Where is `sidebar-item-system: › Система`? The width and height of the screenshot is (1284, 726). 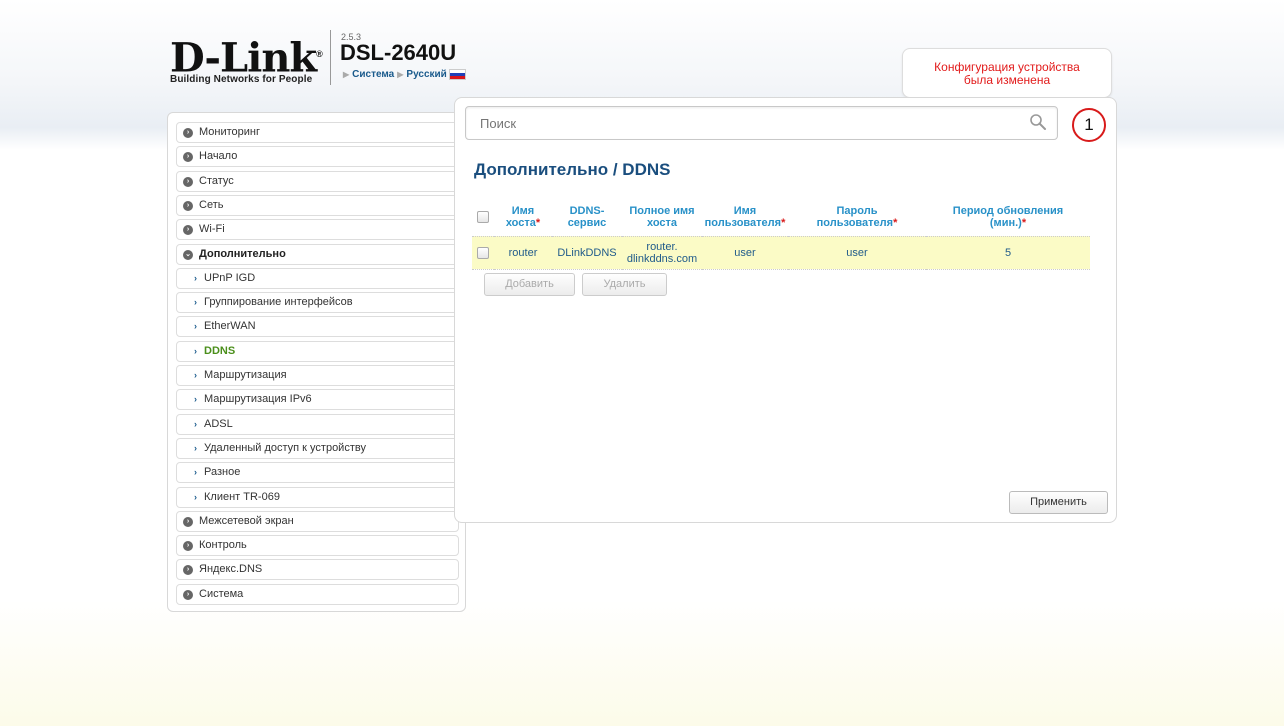
sidebar-item-system: › Система is located at coordinates (317, 594).